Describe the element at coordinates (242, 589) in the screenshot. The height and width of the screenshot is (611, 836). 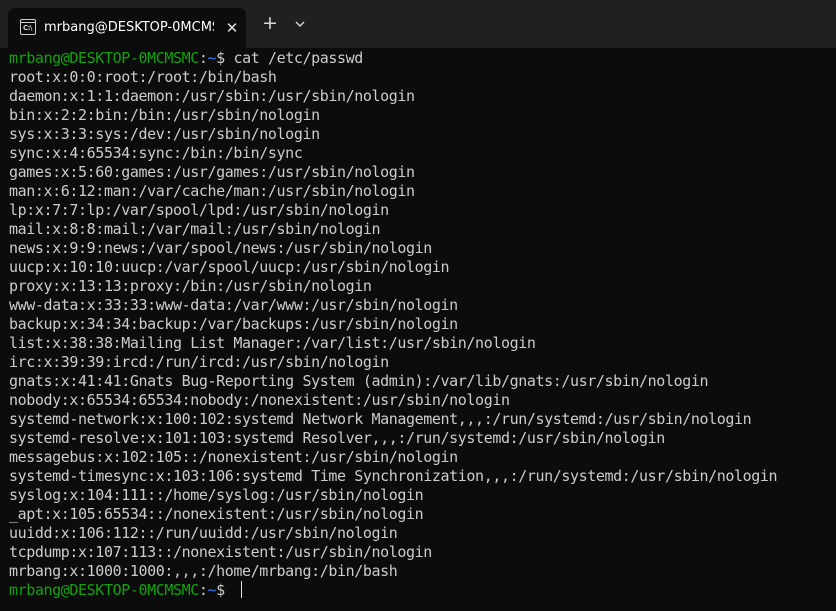
I see `text-cursor` at that location.